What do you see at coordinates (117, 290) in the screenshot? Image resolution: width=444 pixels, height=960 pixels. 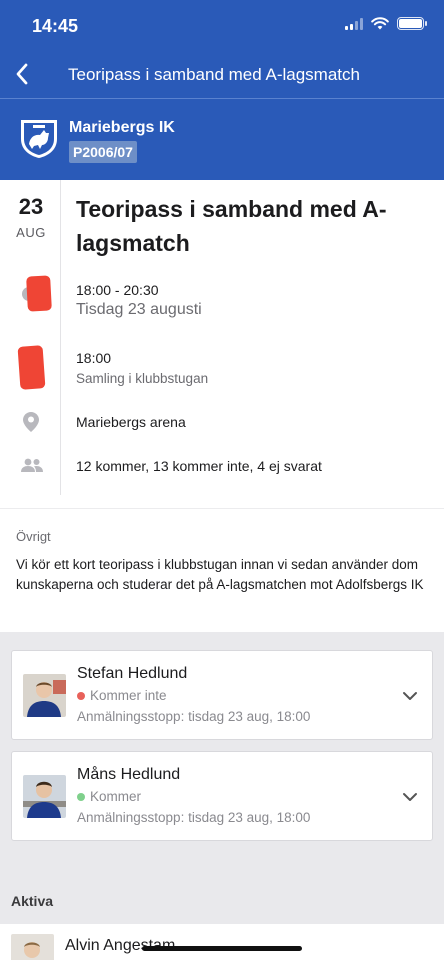 I see `event-time-range: 18:00 - 20:30` at bounding box center [117, 290].